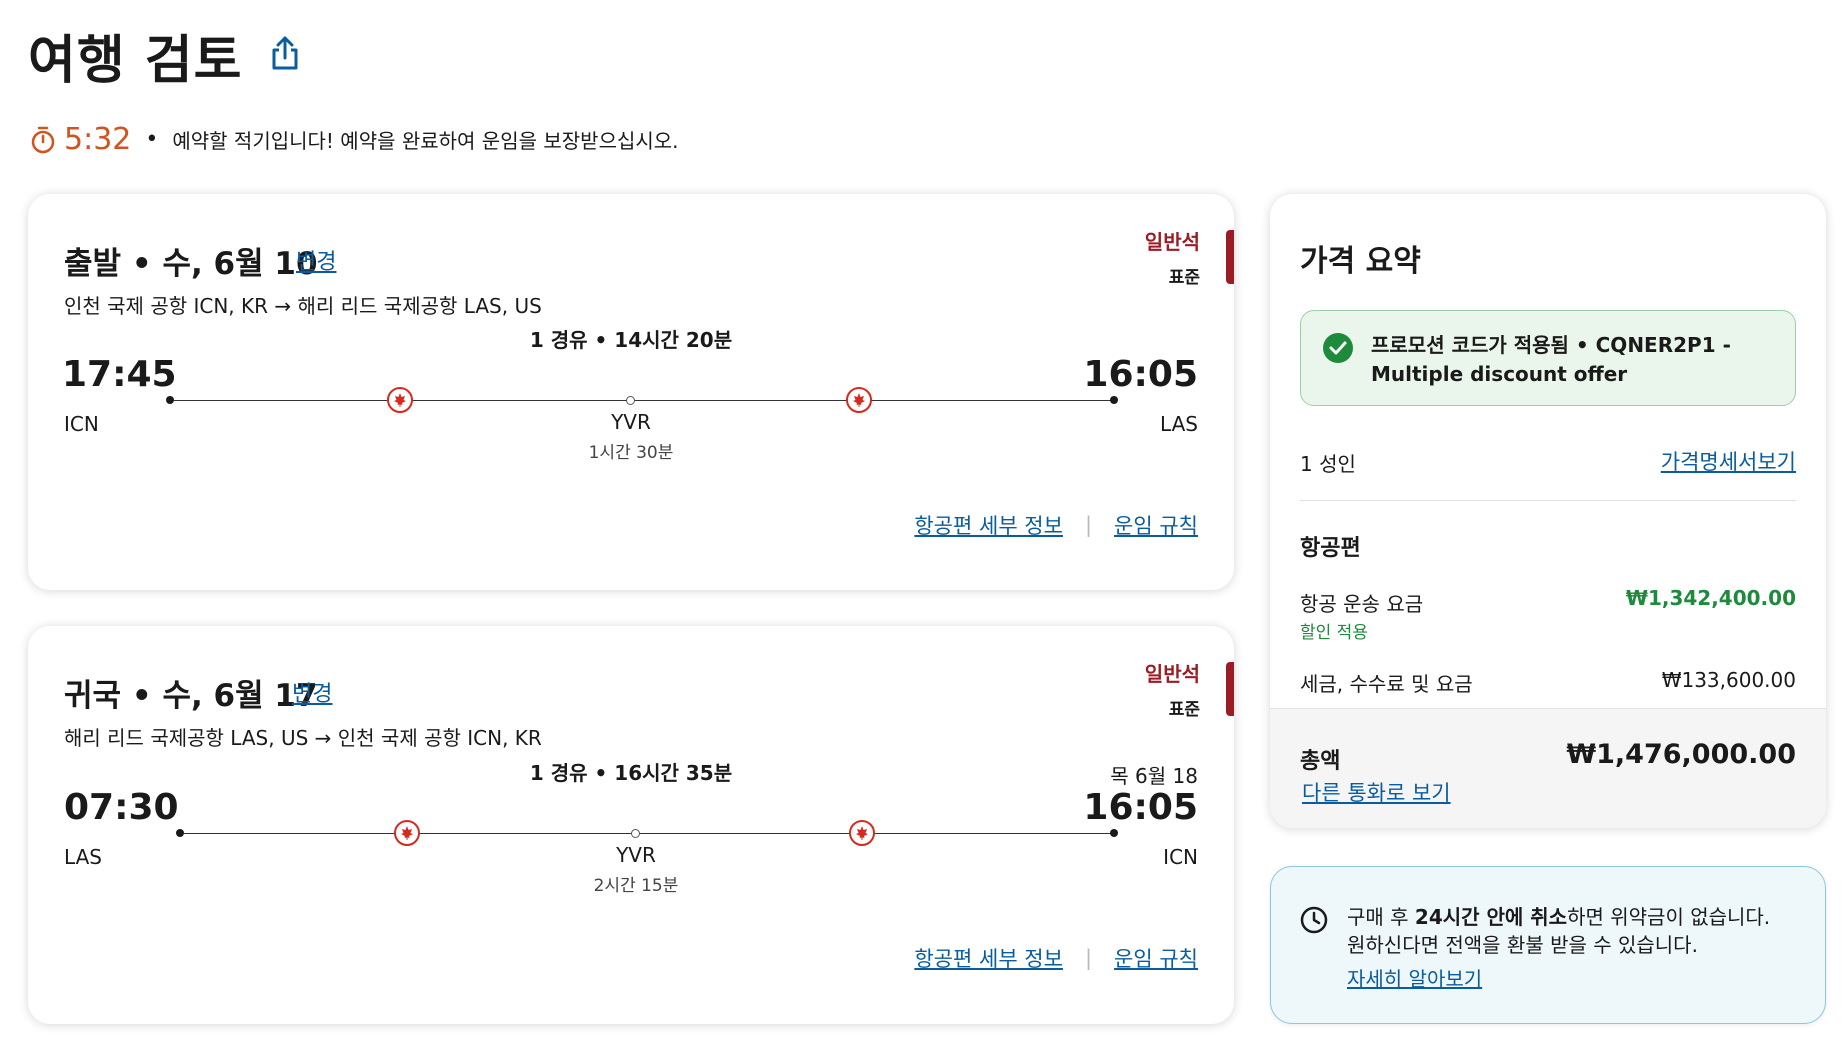  Describe the element at coordinates (303, 738) in the screenshot. I see `flight-route: 해리 리드 국제공항 LAS, US → 인천 국제 공항 ICN, KR` at that location.